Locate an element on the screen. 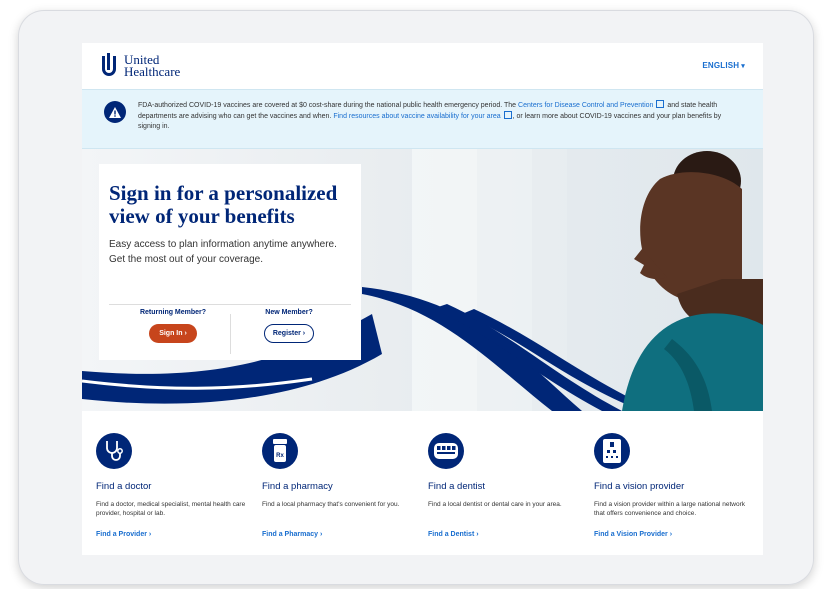  find-dentist-link: Find a Dentist › is located at coordinates (508, 534).